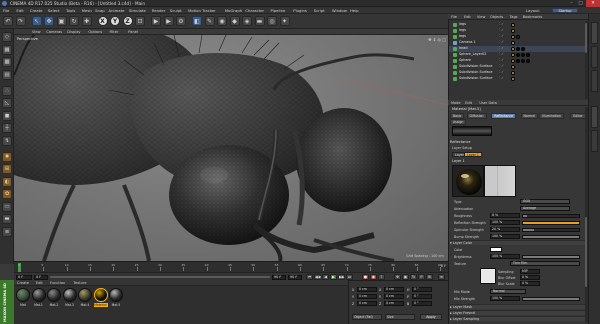 This screenshot has height=324, width=600. I want to click on texture-dropdown: Thin Film, so click(545, 264).